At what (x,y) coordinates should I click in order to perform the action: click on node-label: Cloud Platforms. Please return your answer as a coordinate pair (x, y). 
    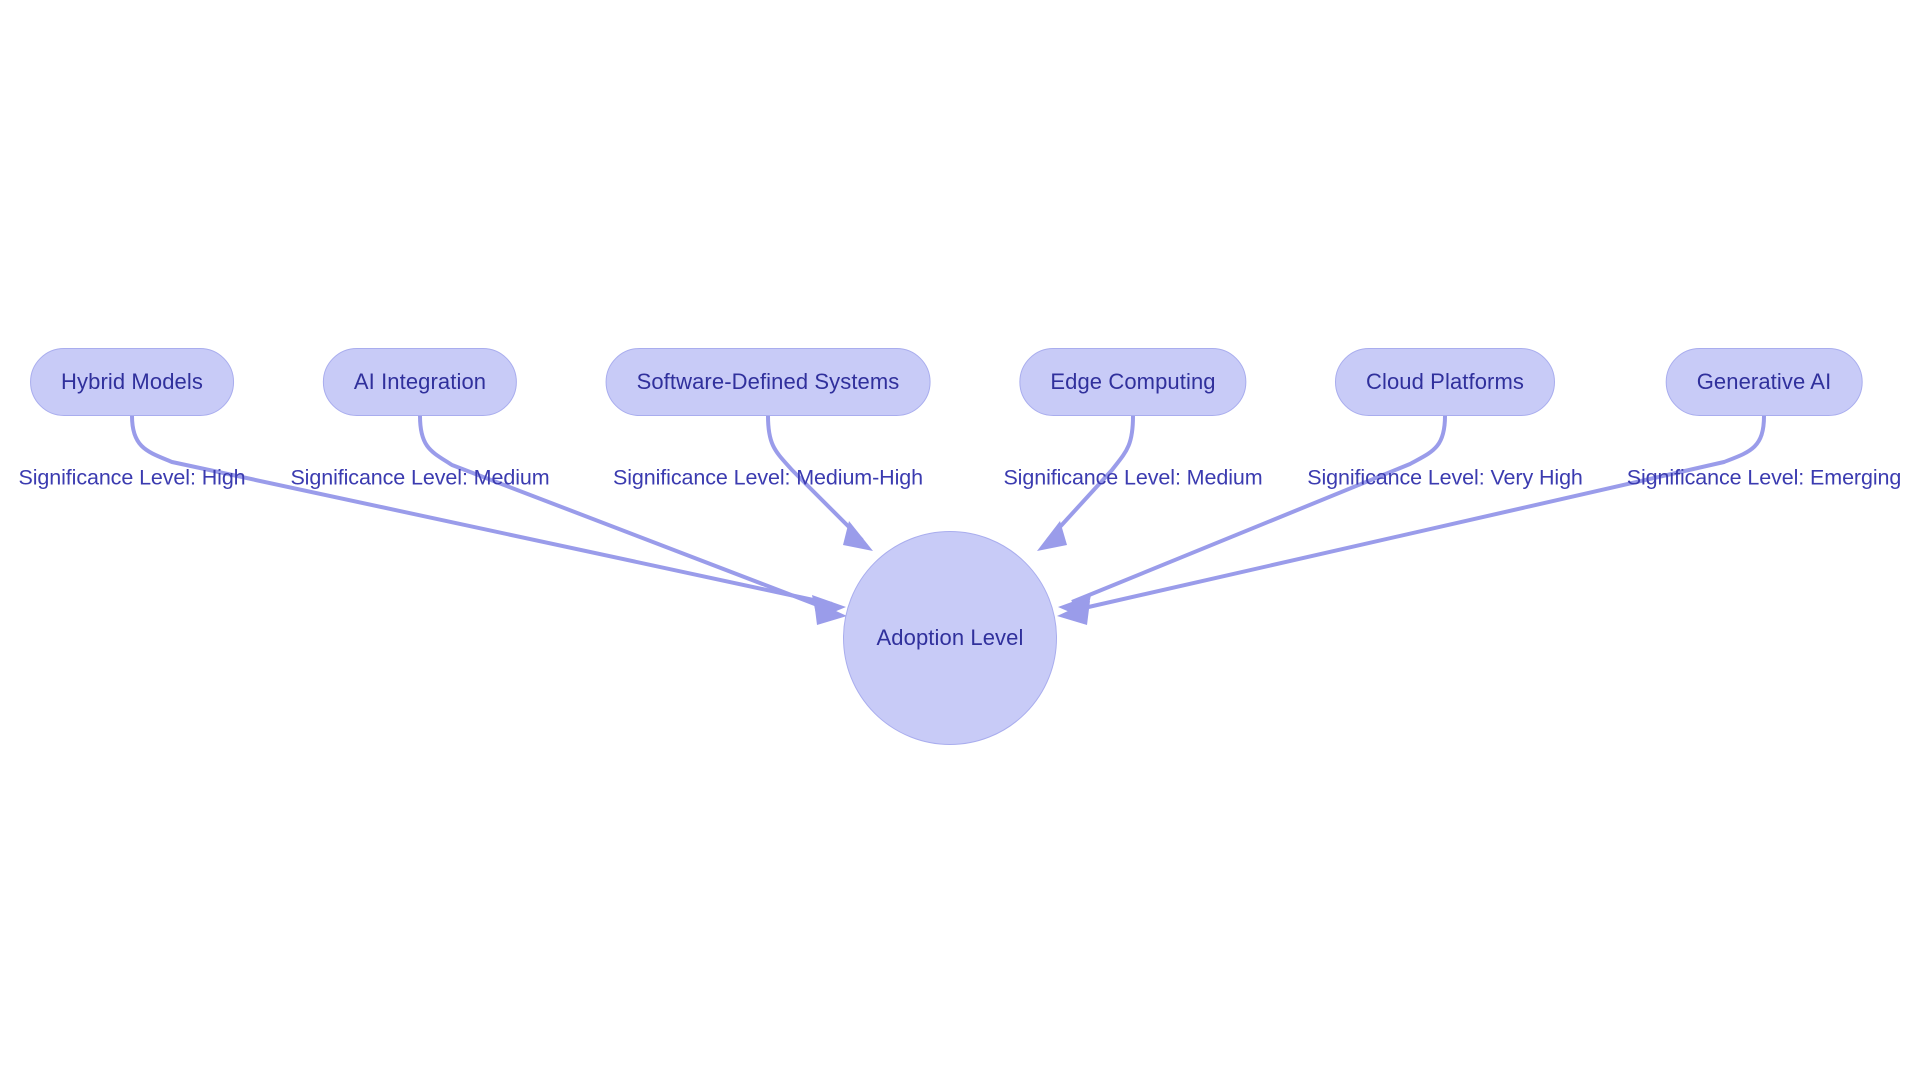
    Looking at the image, I should click on (1445, 381).